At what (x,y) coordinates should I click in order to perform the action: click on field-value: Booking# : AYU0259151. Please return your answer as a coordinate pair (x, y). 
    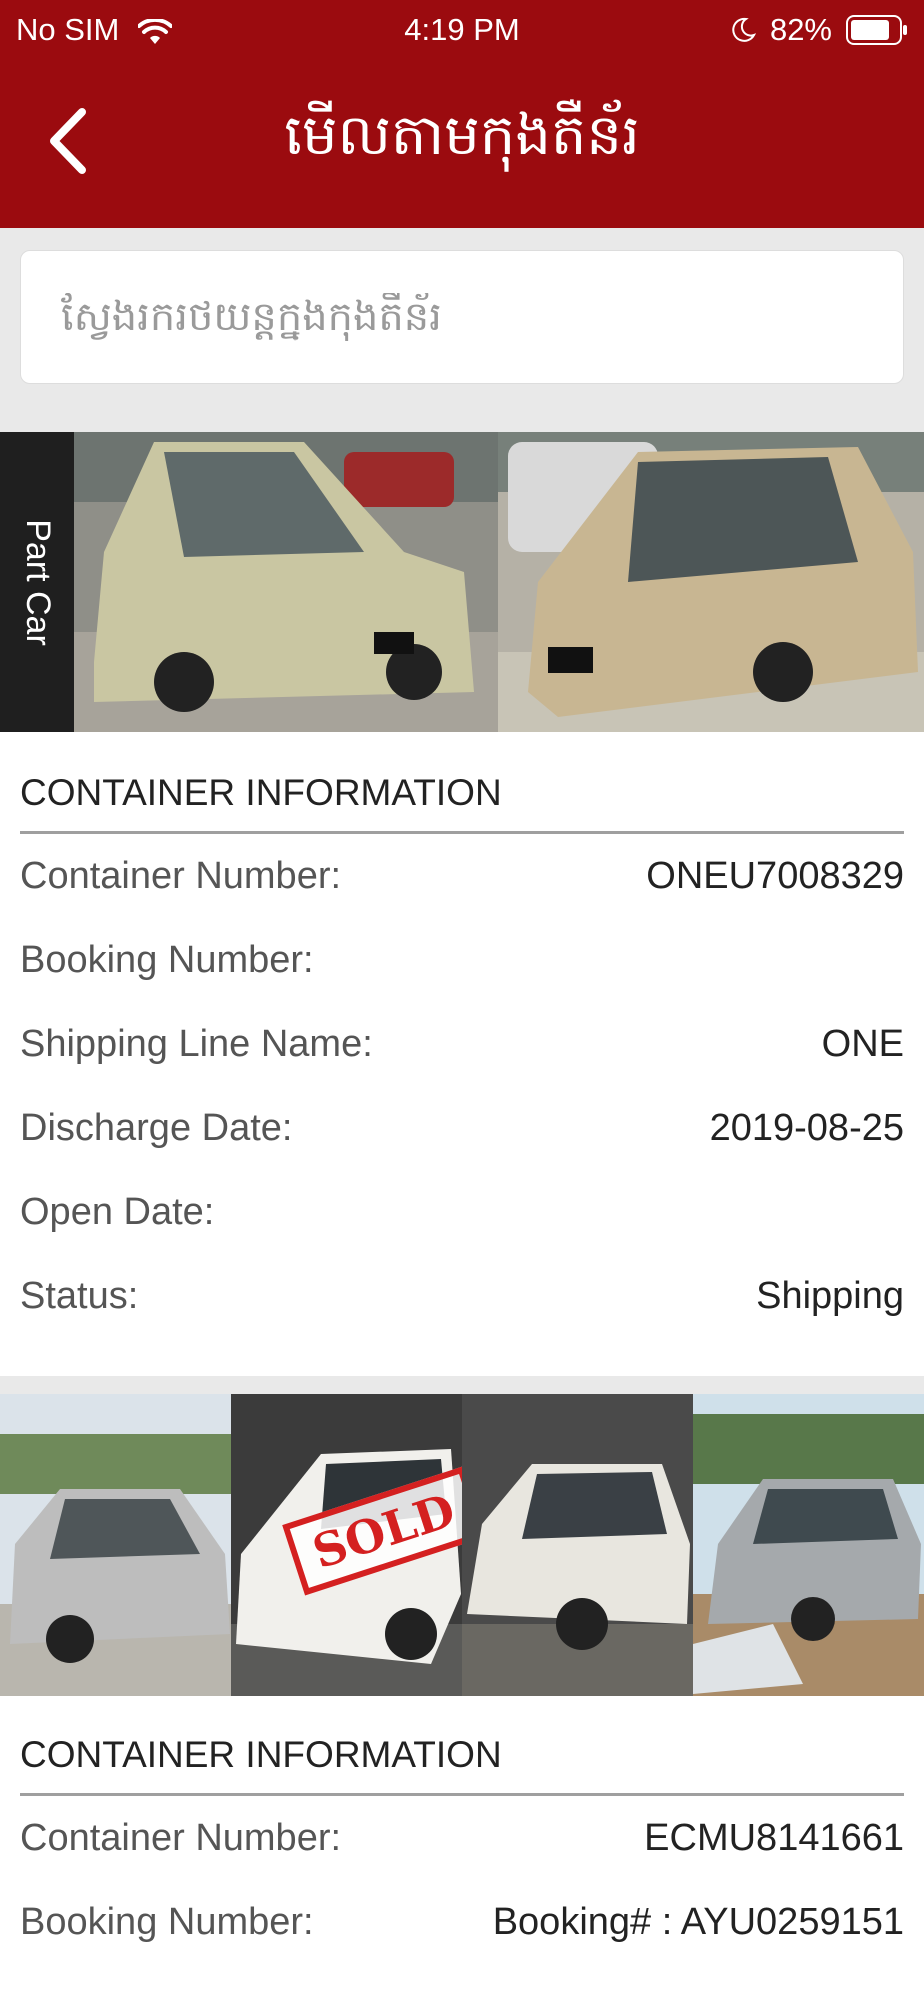
    Looking at the image, I should click on (698, 1921).